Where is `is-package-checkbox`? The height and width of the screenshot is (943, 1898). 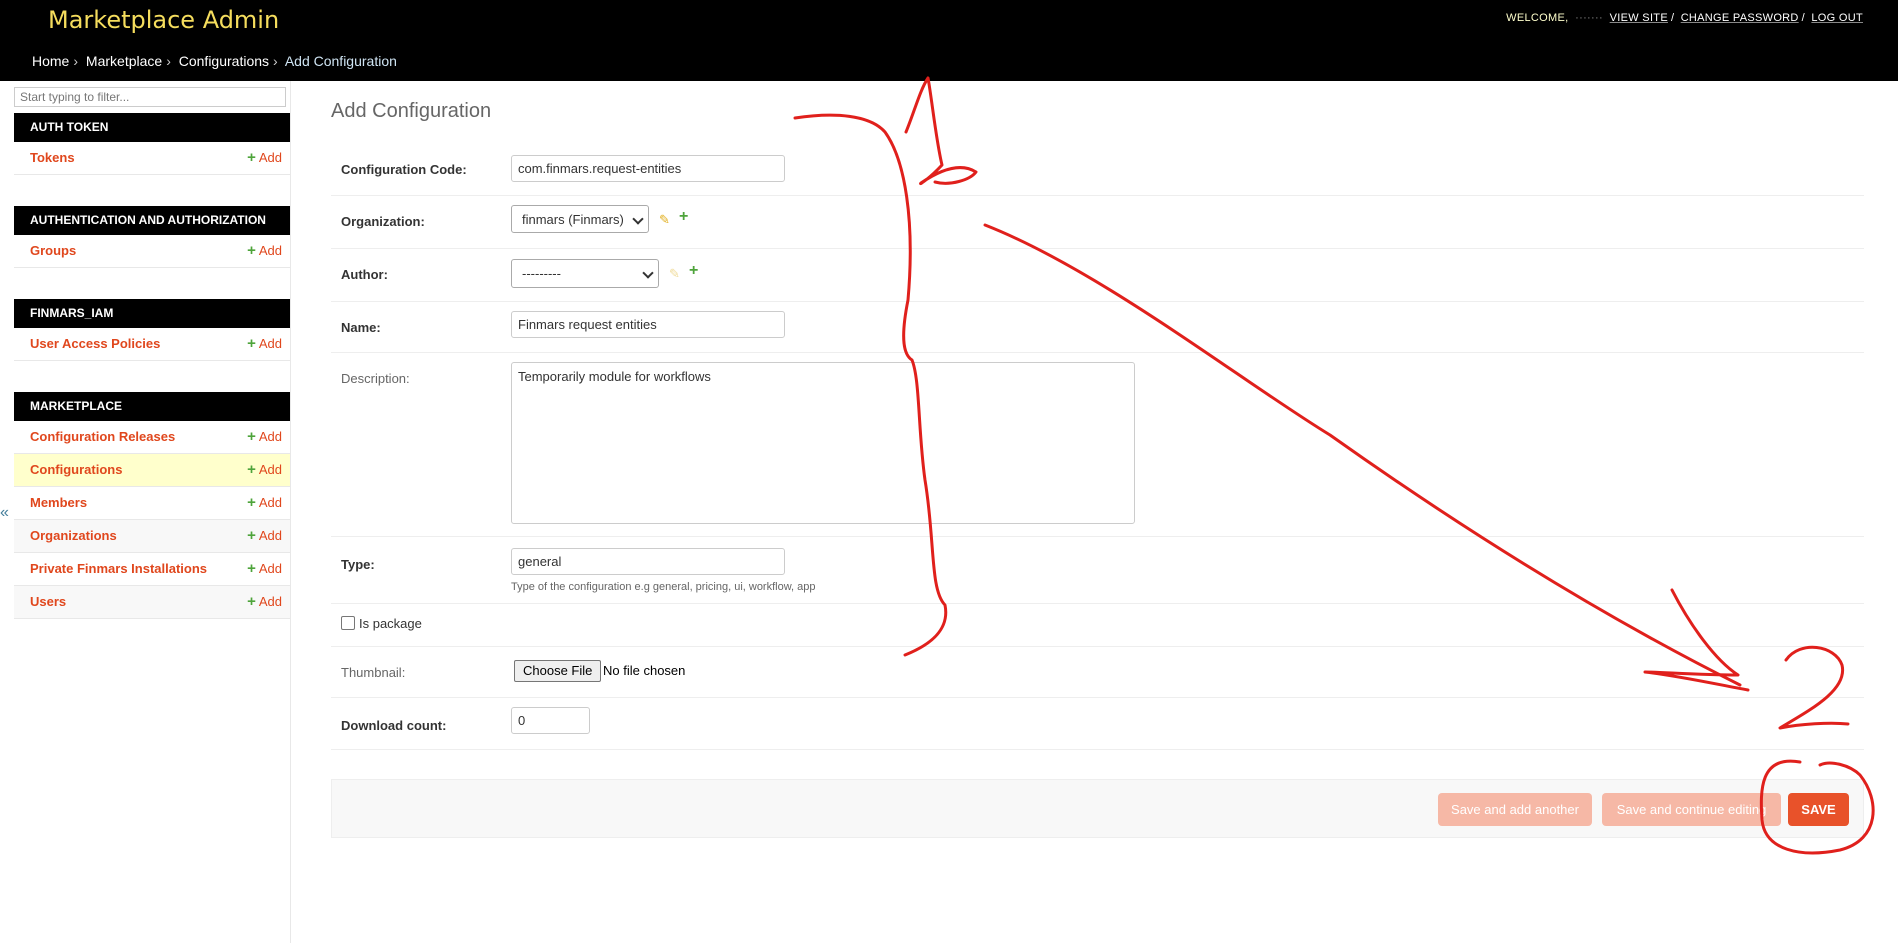
is-package-checkbox is located at coordinates (348, 623).